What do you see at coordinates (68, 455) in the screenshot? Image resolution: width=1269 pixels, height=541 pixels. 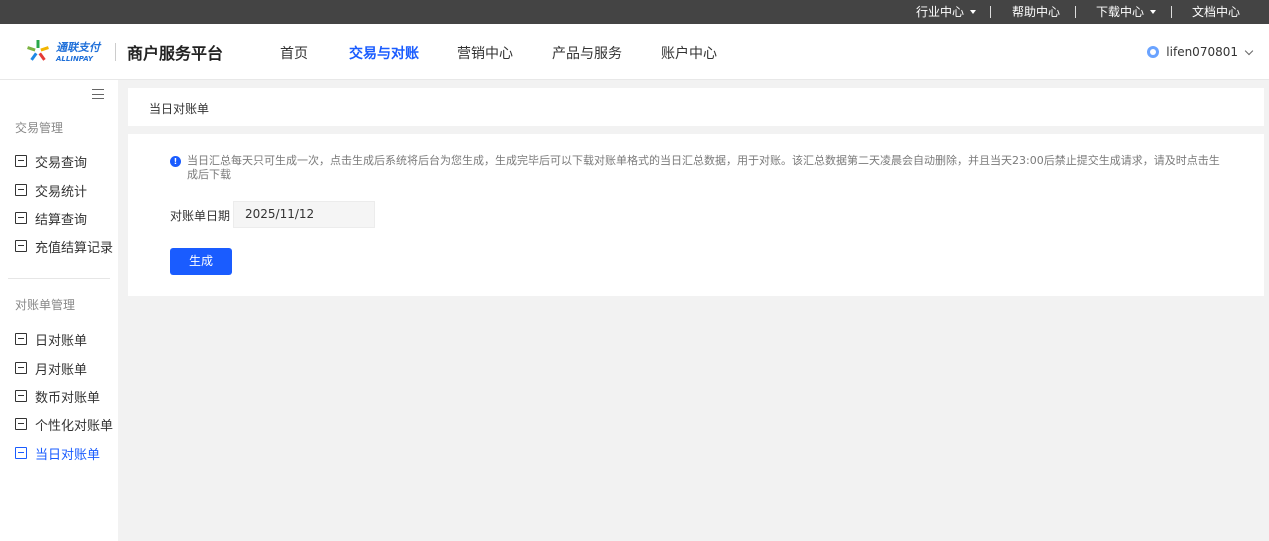 I see `sidebar-item-label: 当日对账单` at bounding box center [68, 455].